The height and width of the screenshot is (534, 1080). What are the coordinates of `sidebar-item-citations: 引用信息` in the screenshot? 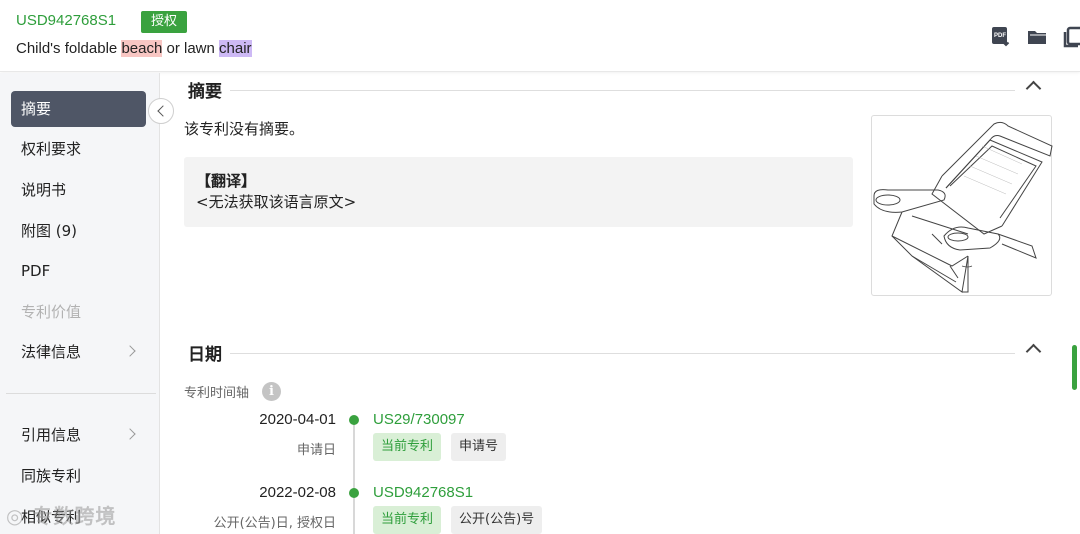 It's located at (78, 435).